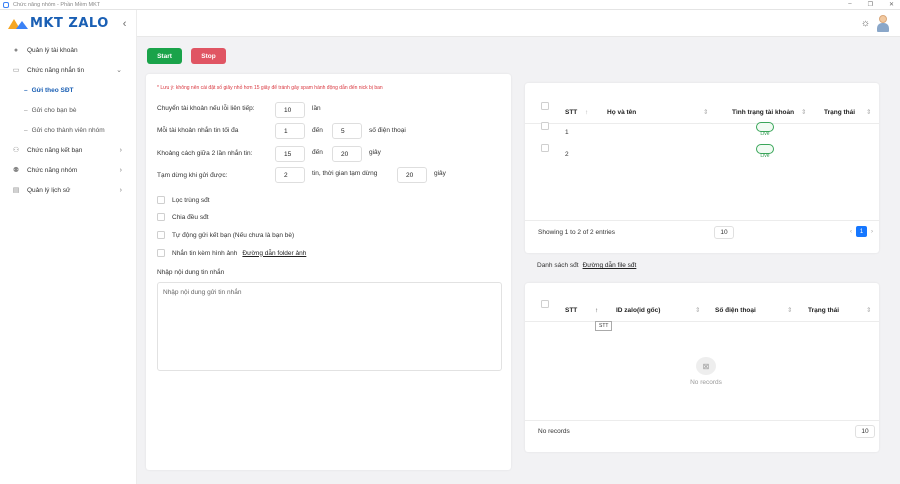 The image size is (900, 484). Describe the element at coordinates (518, 482) in the screenshot. I see `footer-bar` at that location.